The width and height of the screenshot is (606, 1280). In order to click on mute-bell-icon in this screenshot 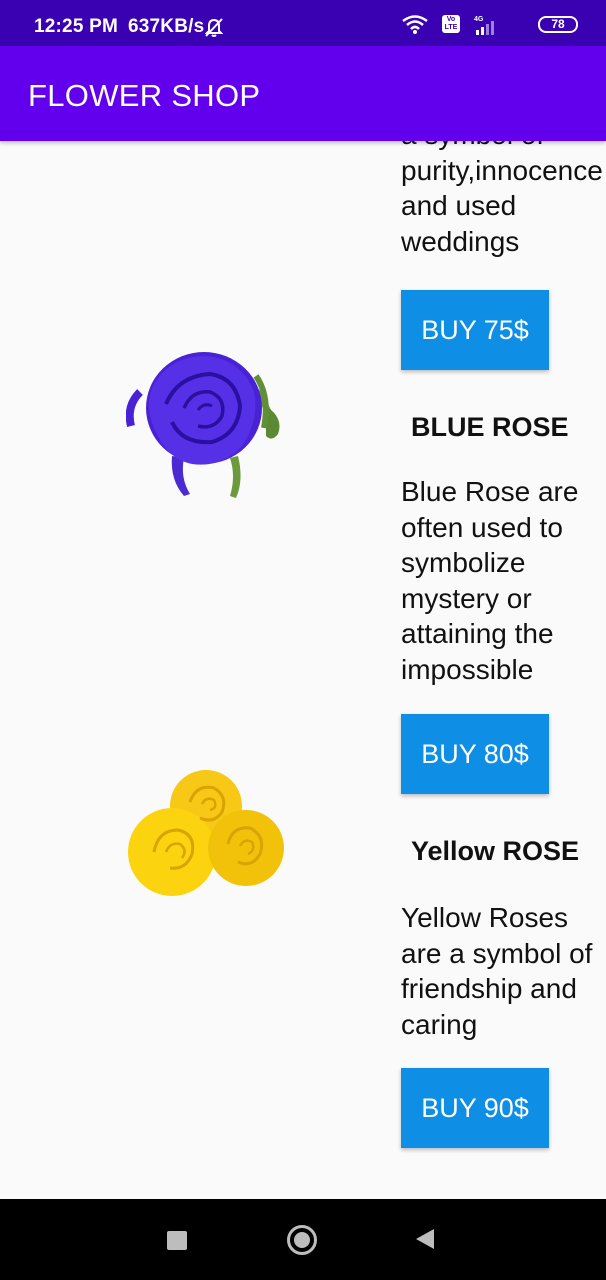, I will do `click(214, 27)`.